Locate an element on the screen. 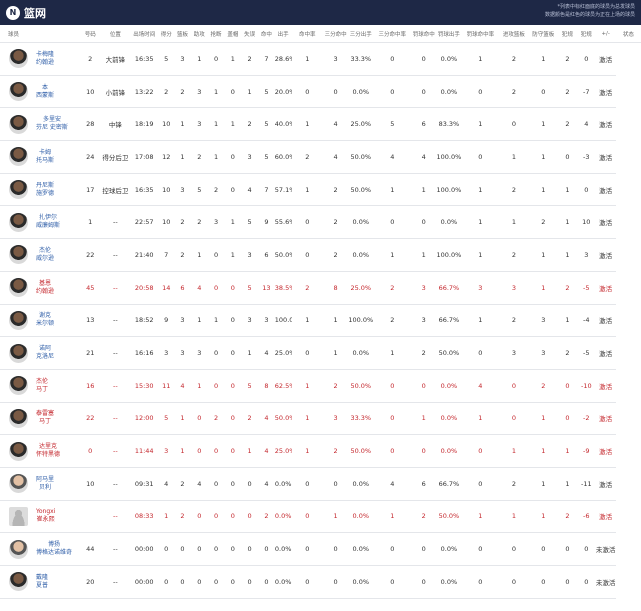 The image size is (641, 611). player-name-link: 杰伦 马丁 is located at coordinates (42, 386).